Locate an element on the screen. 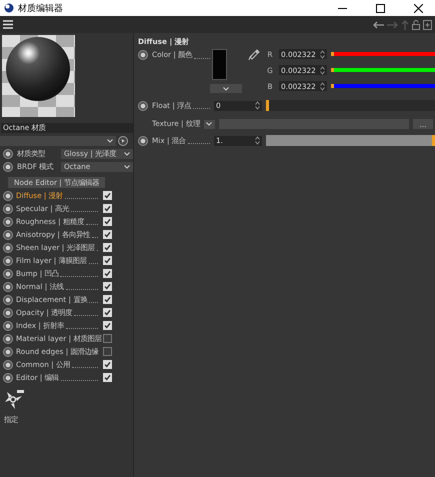  close-icon is located at coordinates (418, 8).